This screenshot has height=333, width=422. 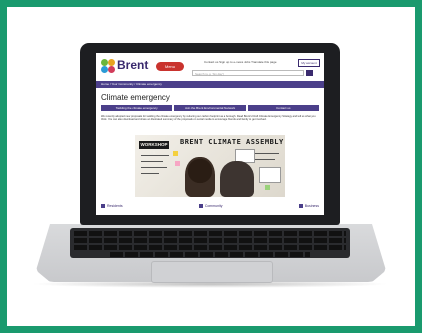 What do you see at coordinates (135, 97) in the screenshot?
I see `page-title: Climate emergency` at bounding box center [135, 97].